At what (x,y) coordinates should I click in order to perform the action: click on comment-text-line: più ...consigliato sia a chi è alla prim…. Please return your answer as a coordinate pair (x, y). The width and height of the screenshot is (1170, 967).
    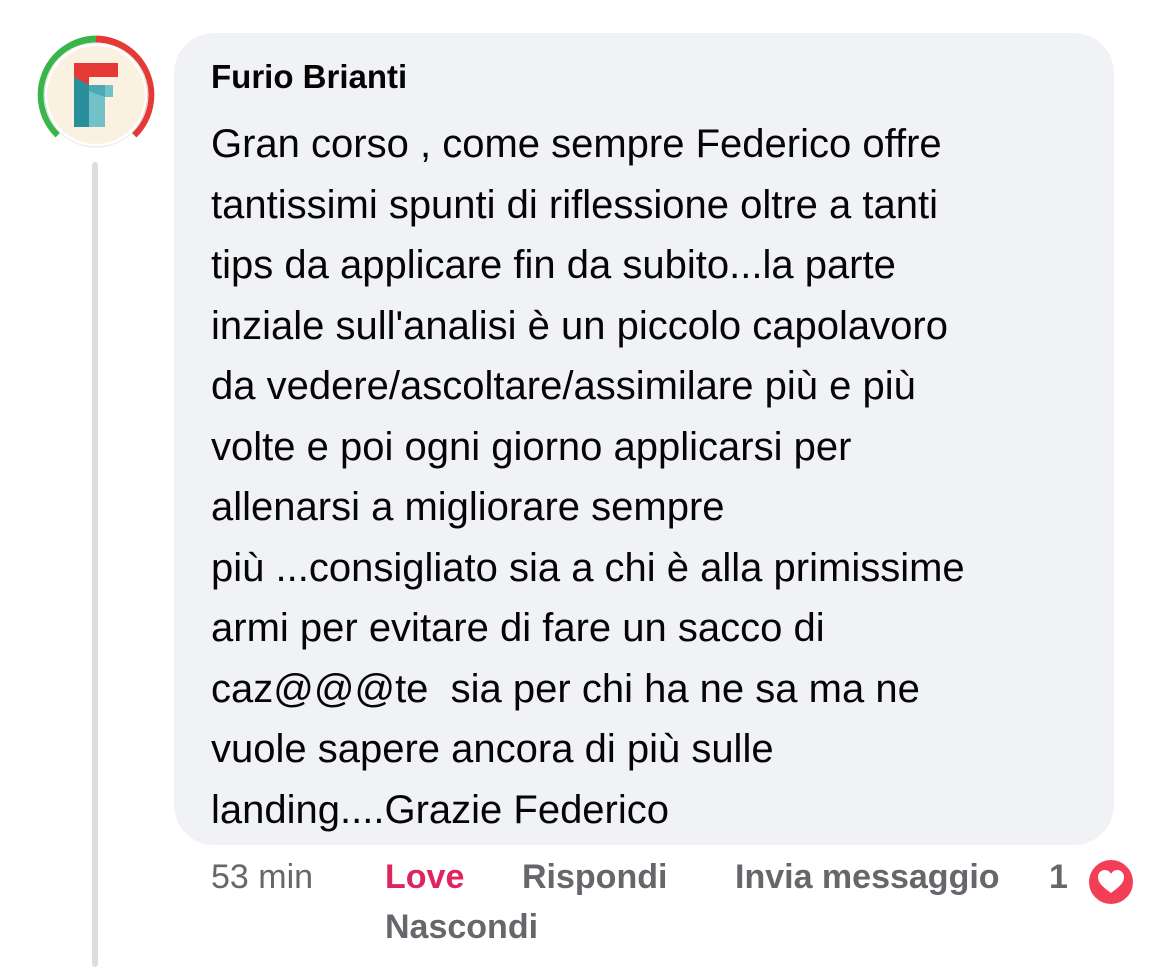
    Looking at the image, I should click on (588, 567).